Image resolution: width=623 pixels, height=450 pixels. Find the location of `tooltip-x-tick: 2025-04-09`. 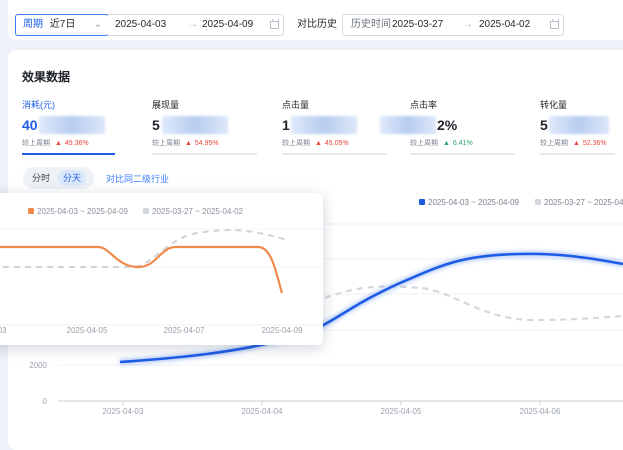

tooltip-x-tick: 2025-04-09 is located at coordinates (282, 330).